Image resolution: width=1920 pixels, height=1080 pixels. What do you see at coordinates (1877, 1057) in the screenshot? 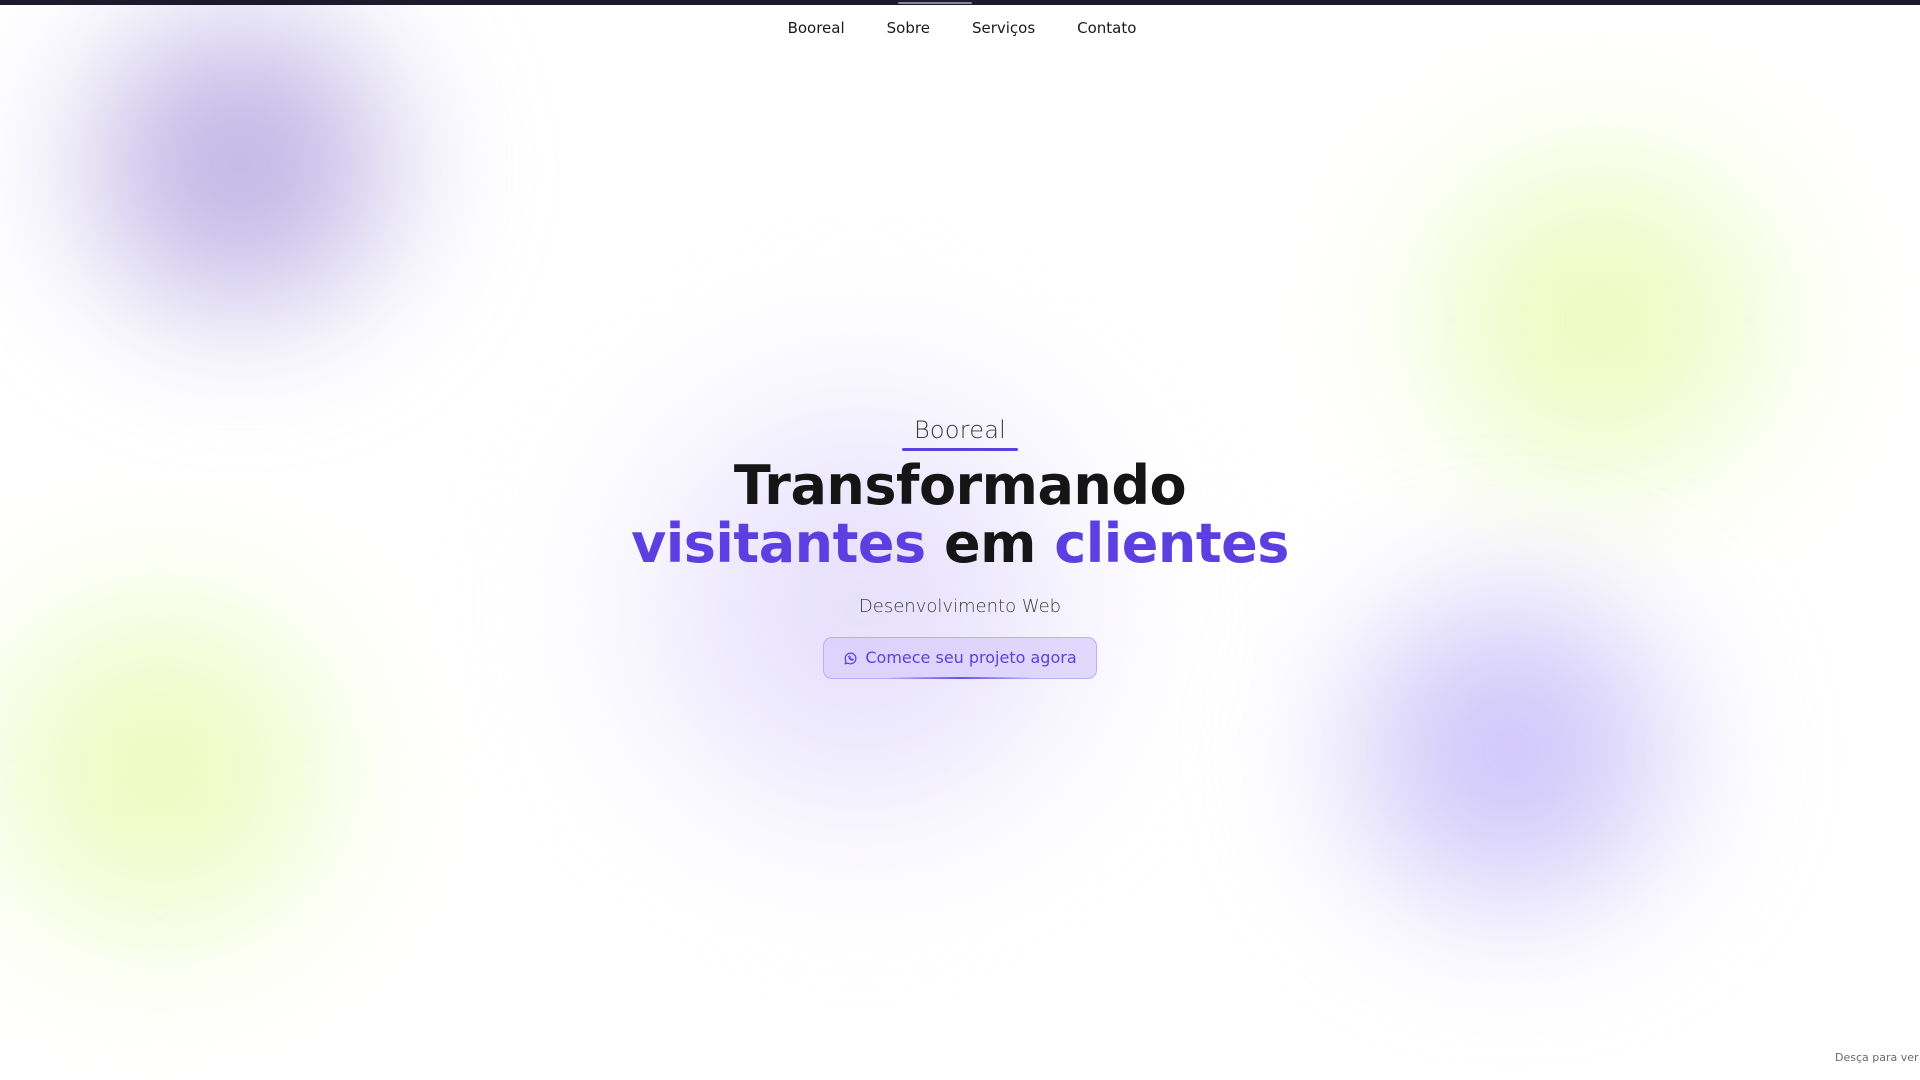
I see `scroll-hint: Desça para ver m` at bounding box center [1877, 1057].